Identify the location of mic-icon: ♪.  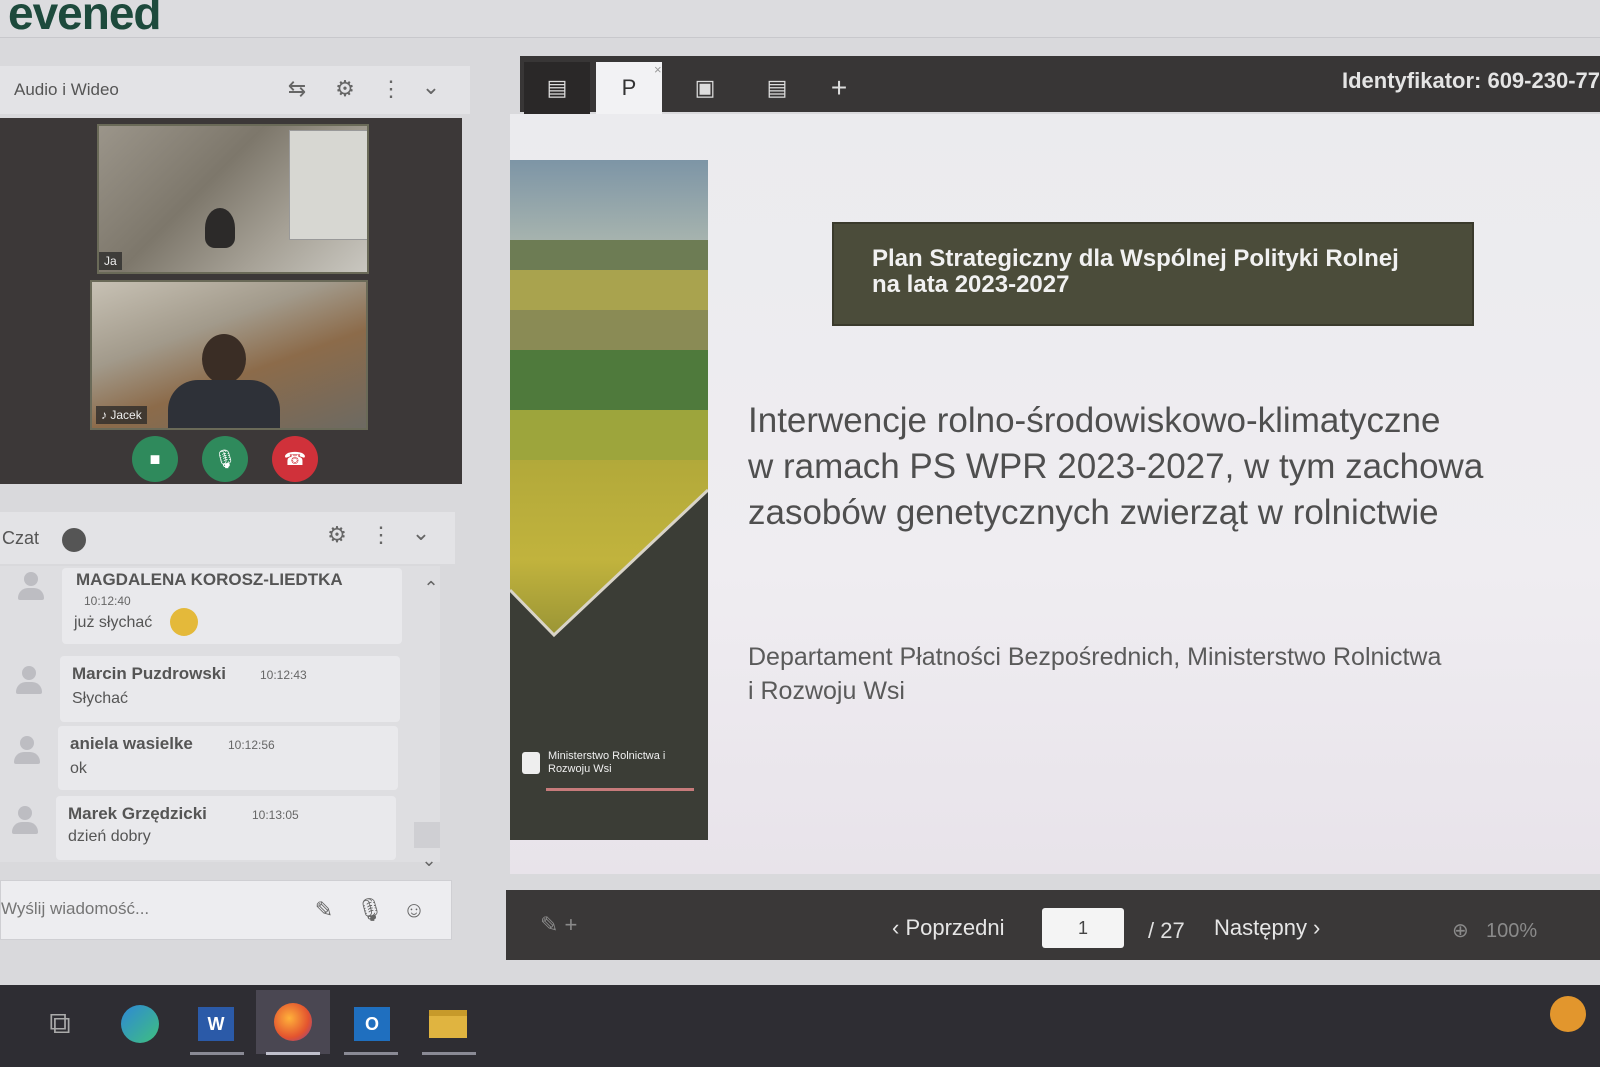
(106, 415).